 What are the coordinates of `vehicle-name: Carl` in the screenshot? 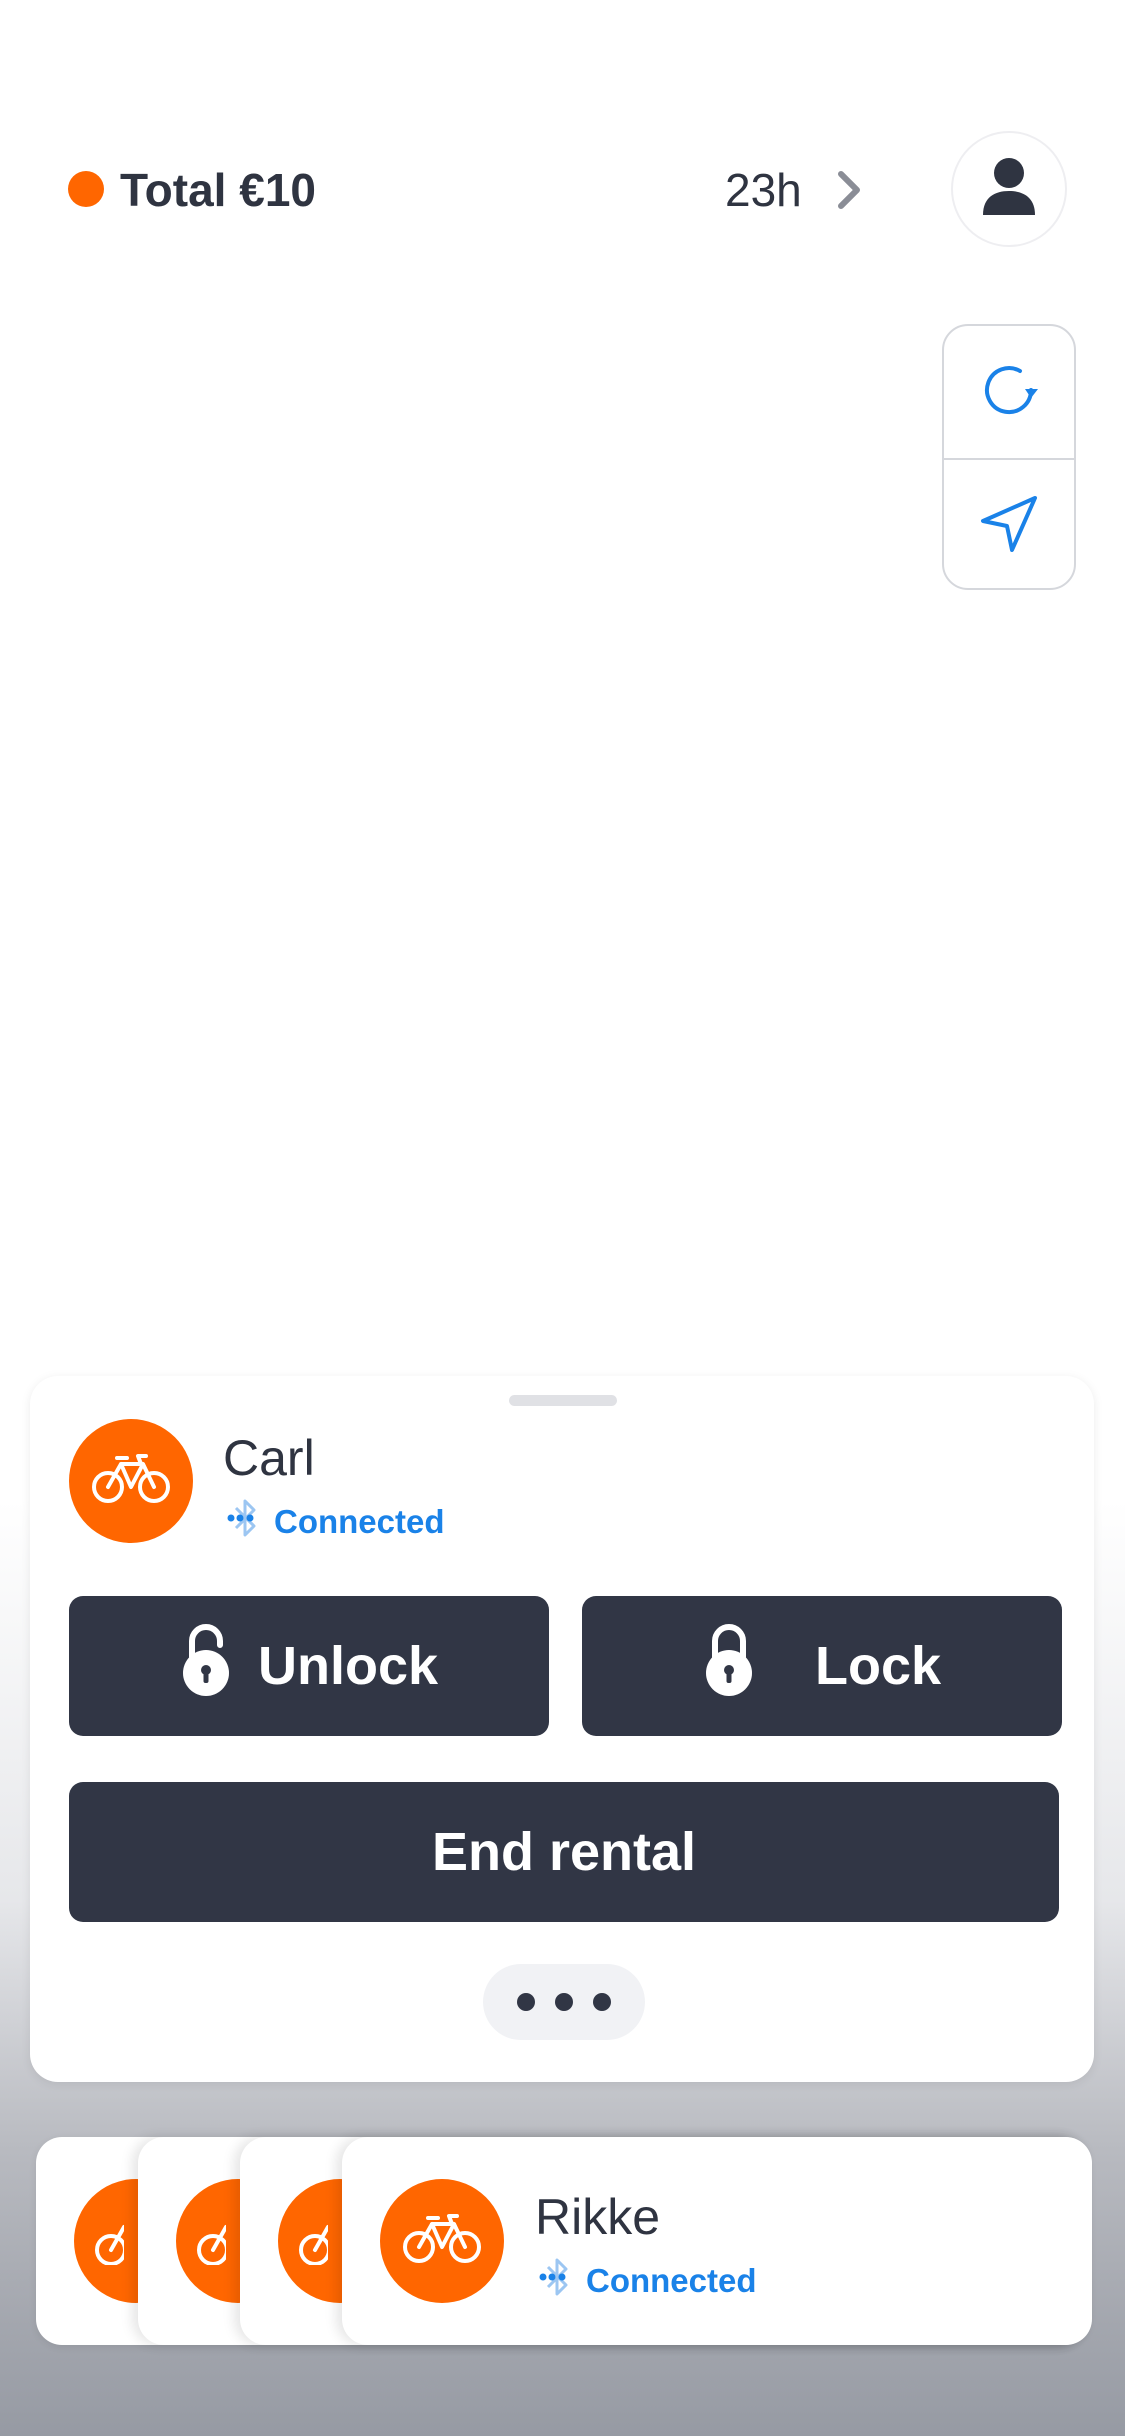 It's located at (269, 1458).